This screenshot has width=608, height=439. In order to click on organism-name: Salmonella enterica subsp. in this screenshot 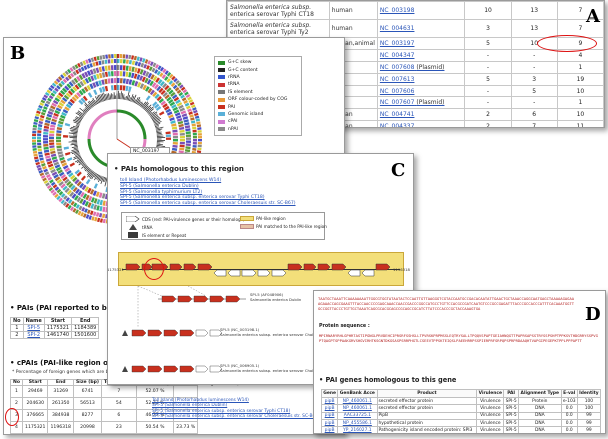, I will do `click(271, 7)`.